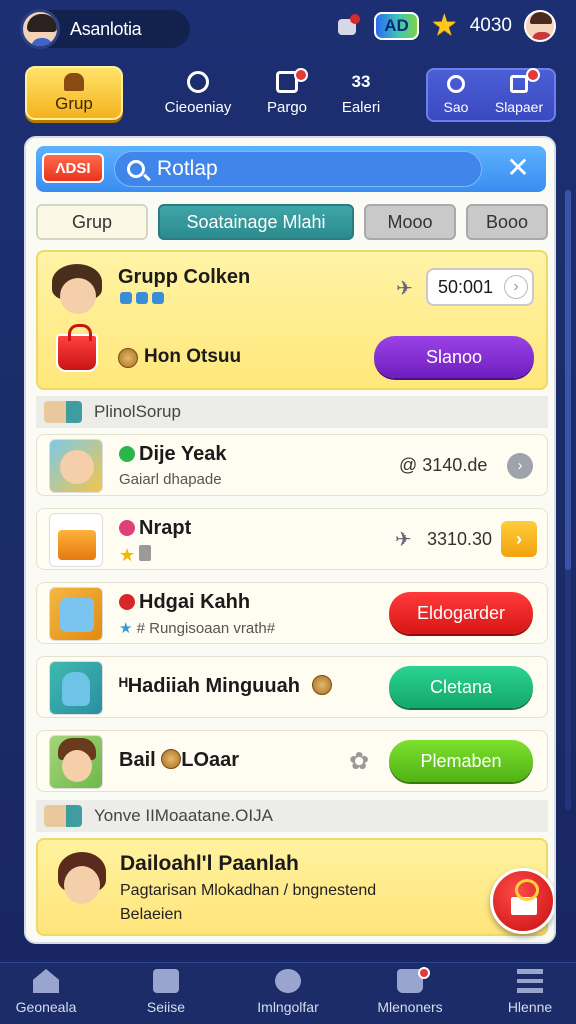 Image resolution: width=576 pixels, height=1024 pixels. I want to click on camera-icon, so click(456, 84).